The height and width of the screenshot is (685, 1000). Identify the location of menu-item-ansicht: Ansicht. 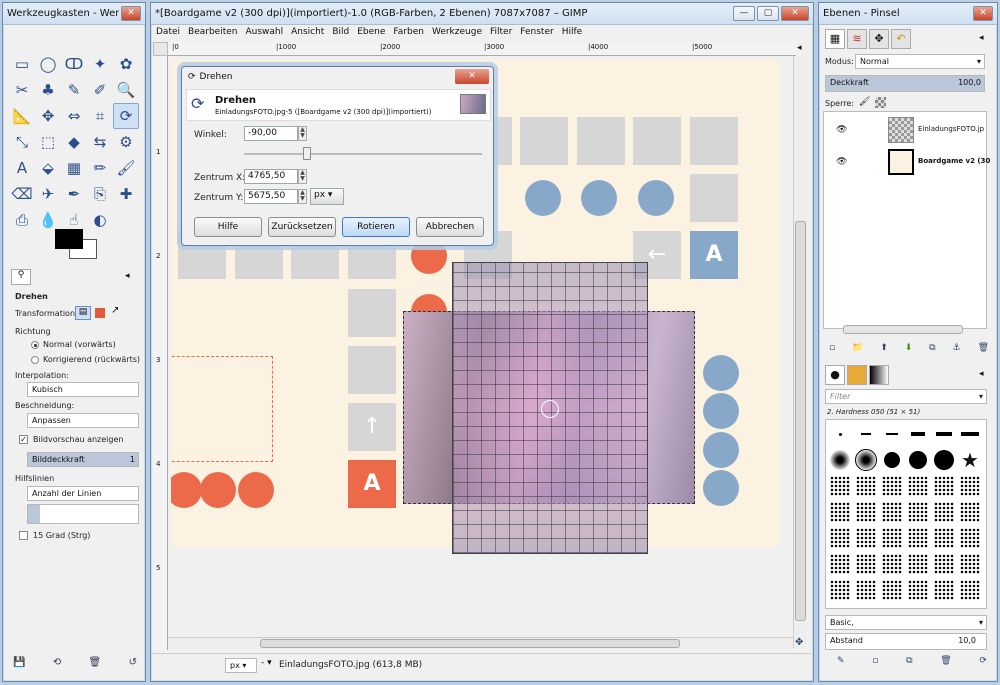
(307, 33).